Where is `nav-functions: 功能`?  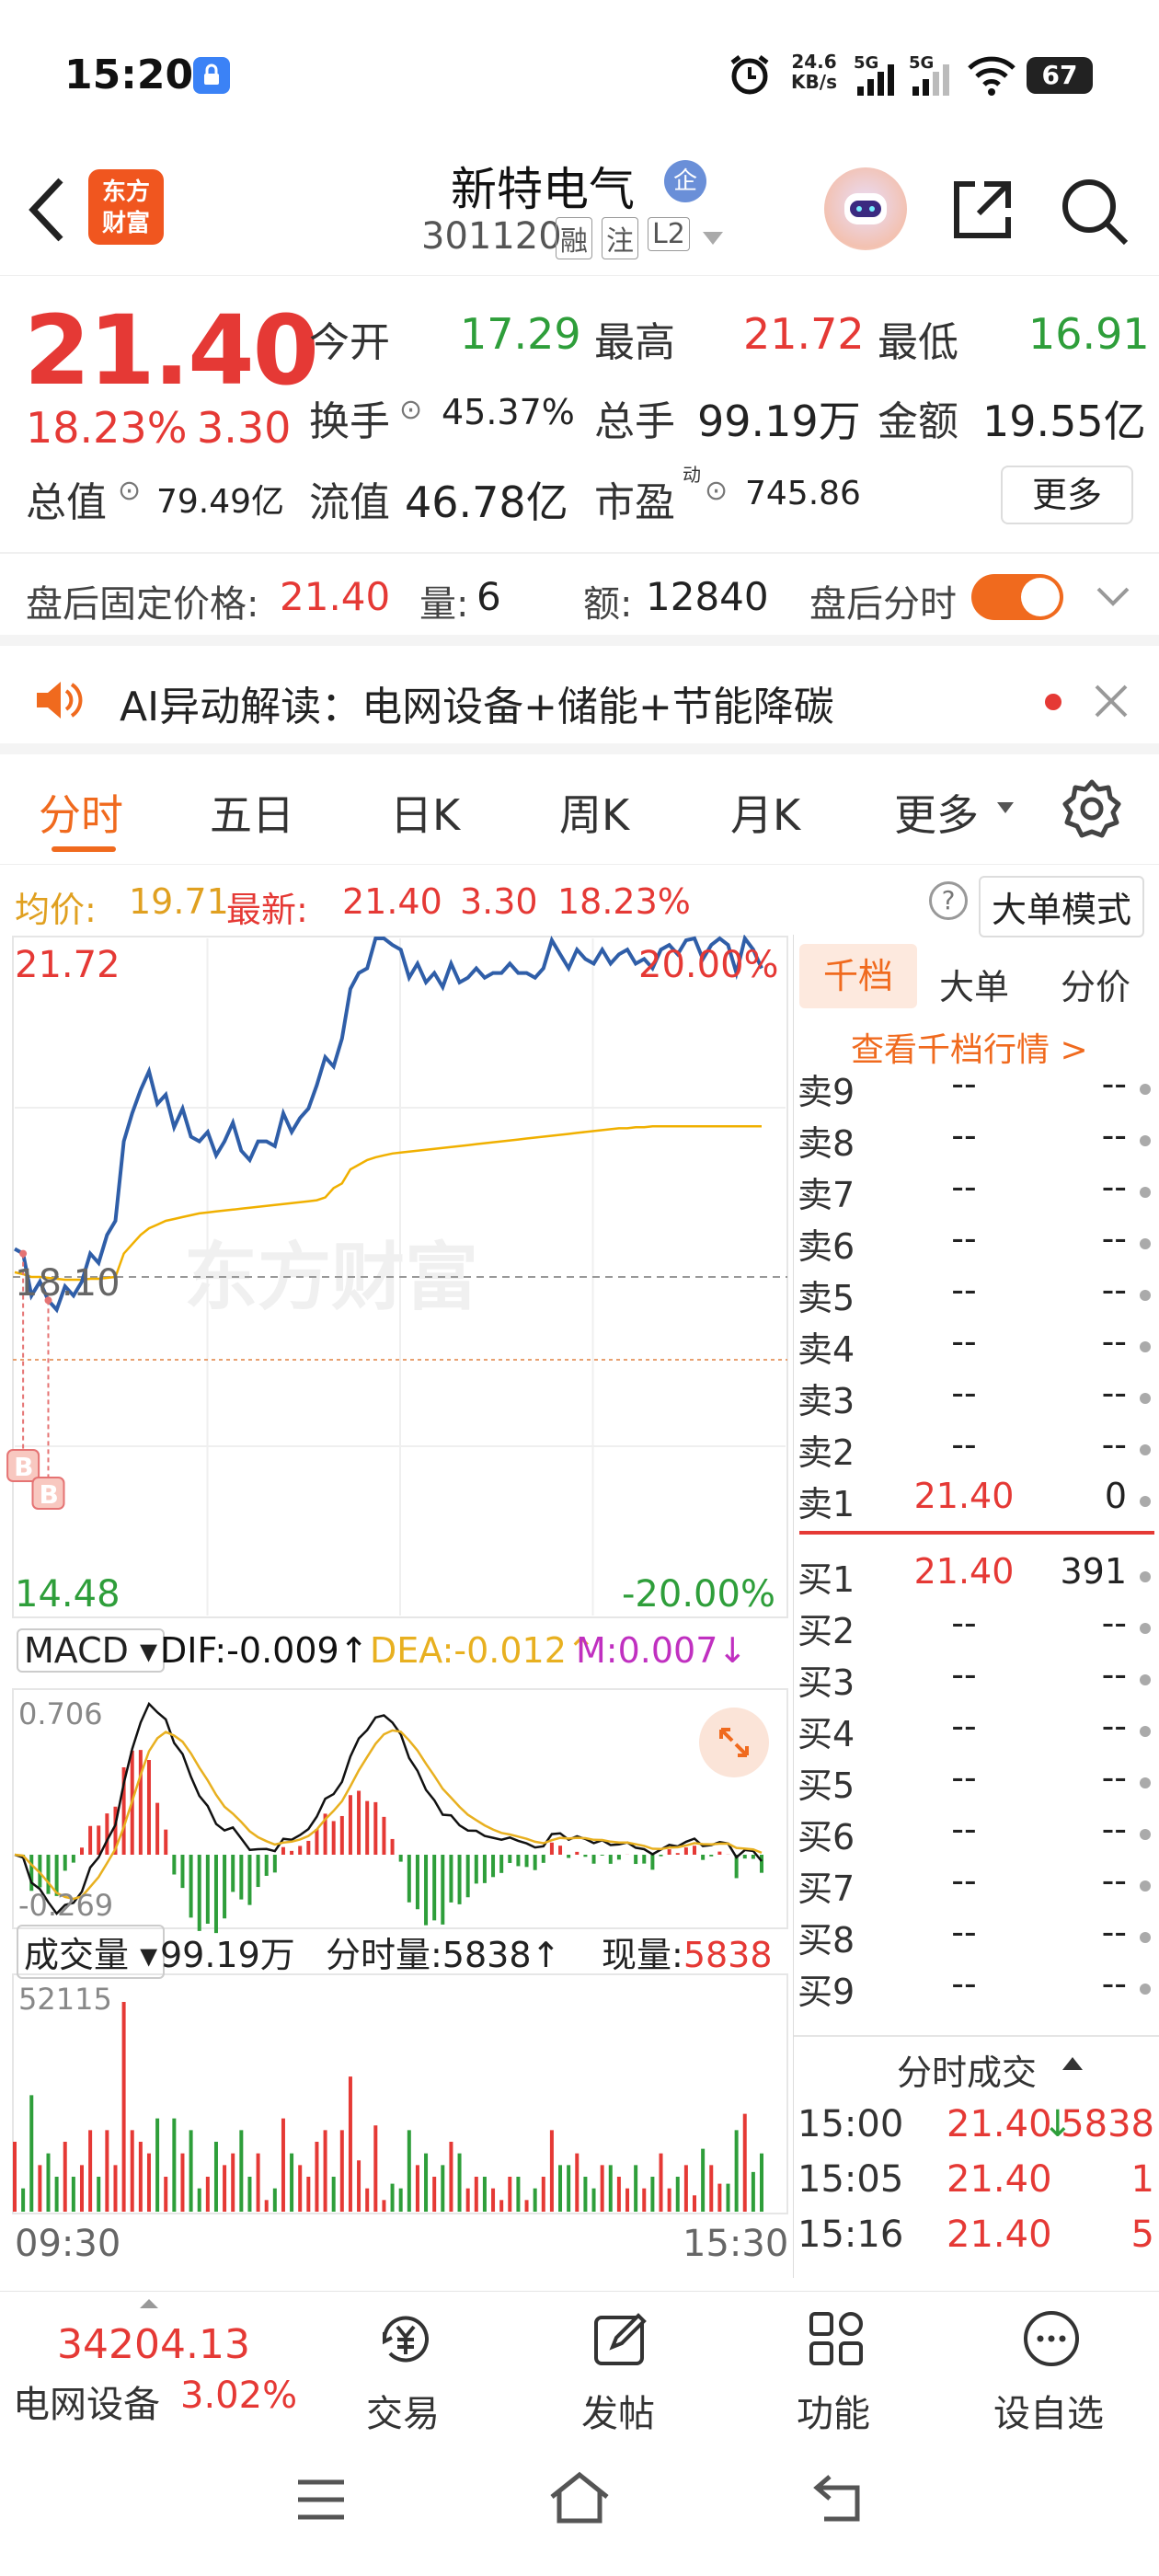
nav-functions: 功能 is located at coordinates (833, 2365).